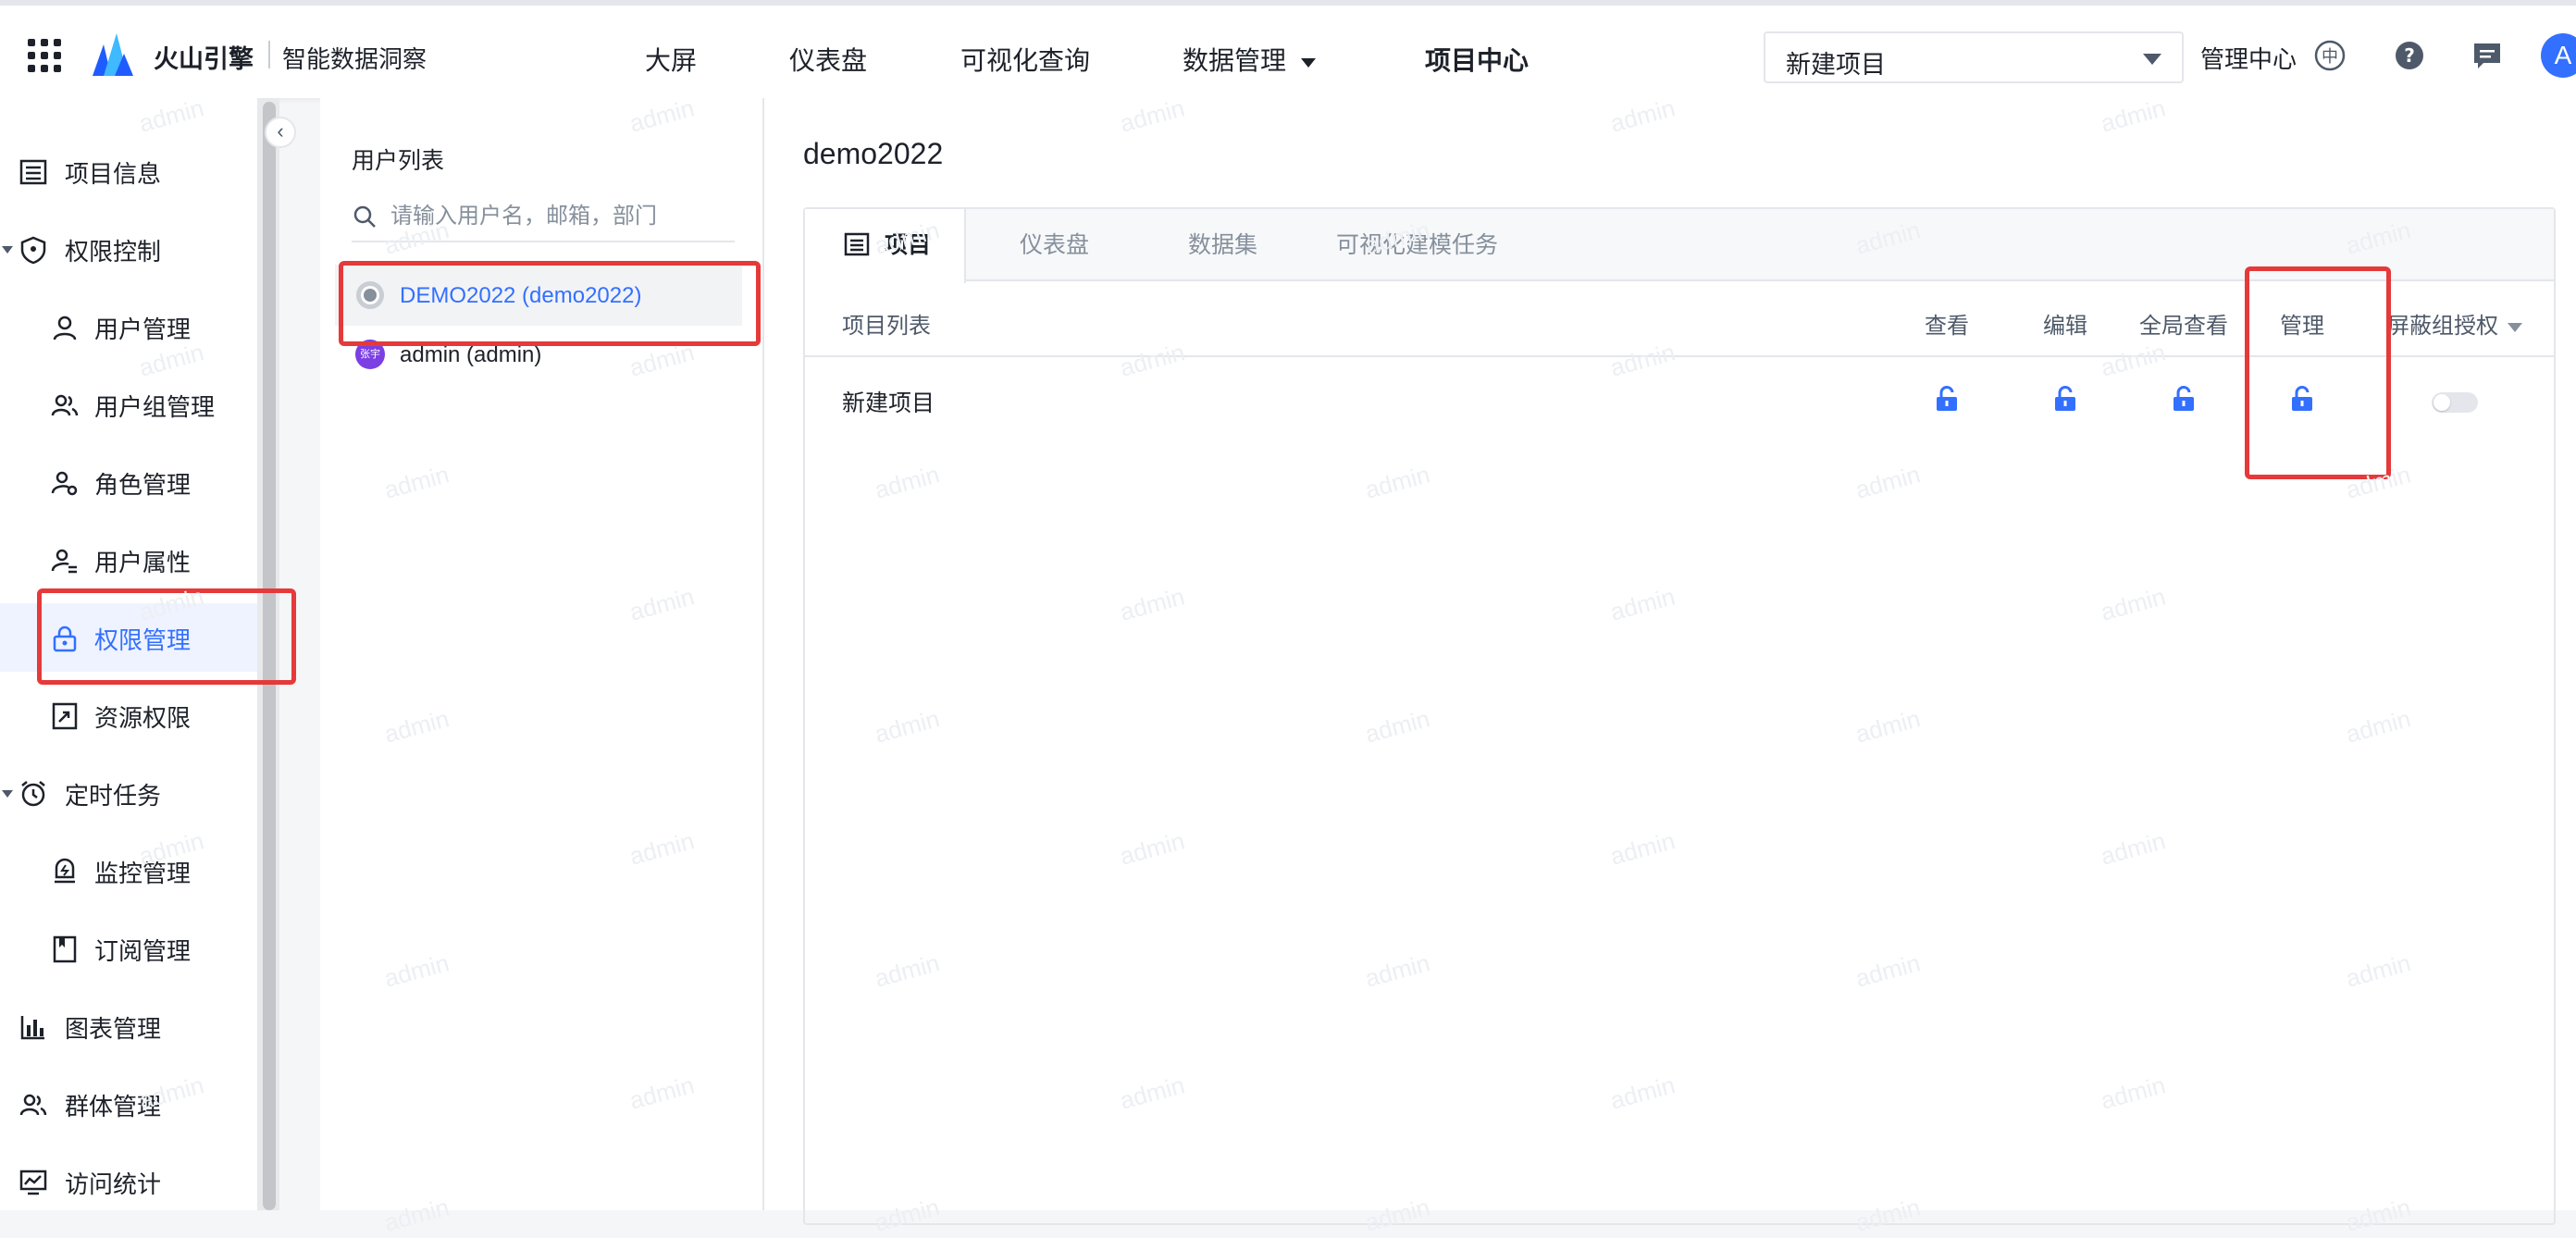 This screenshot has height=1238, width=2576. I want to click on sidebar-item-group-management: 群体管理, so click(128, 1104).